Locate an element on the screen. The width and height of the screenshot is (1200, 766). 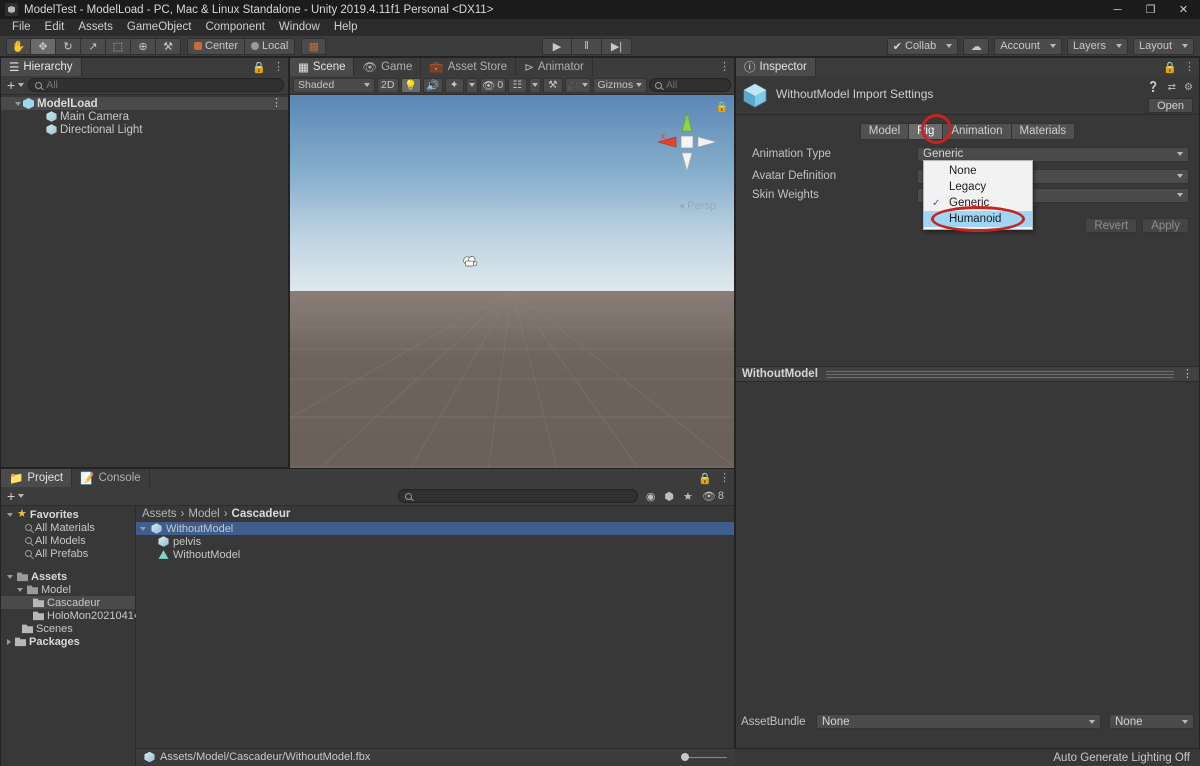
hierarchy-item-directional-light: Directional Light is located at coordinates (144, 129).